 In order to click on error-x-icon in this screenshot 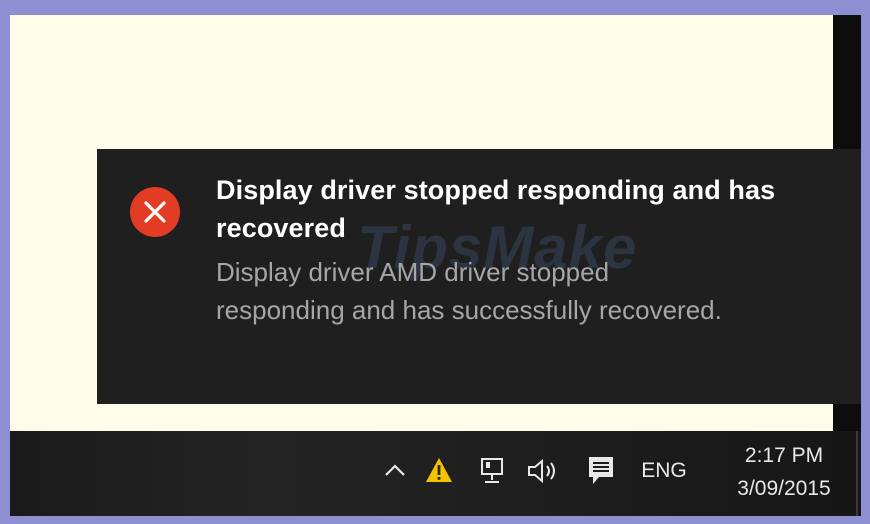, I will do `click(155, 212)`.